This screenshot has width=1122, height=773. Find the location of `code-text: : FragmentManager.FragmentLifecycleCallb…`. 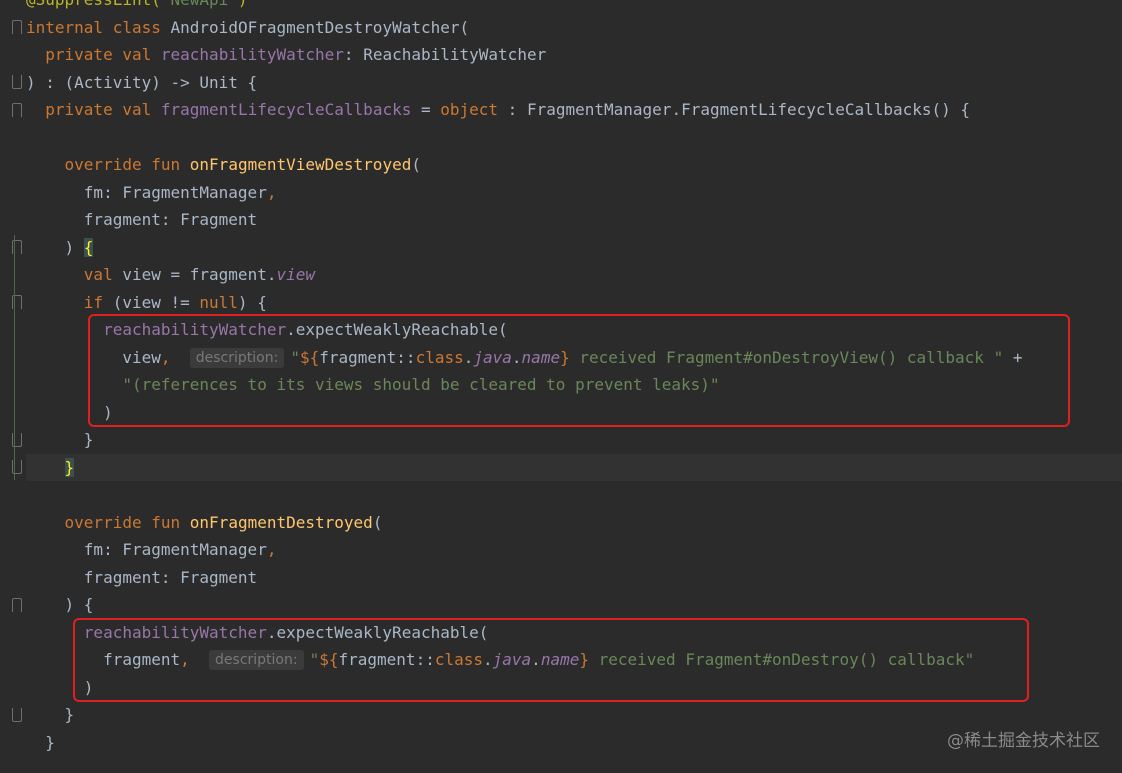

code-text: : FragmentManager.FragmentLifecycleCallb… is located at coordinates (734, 109).